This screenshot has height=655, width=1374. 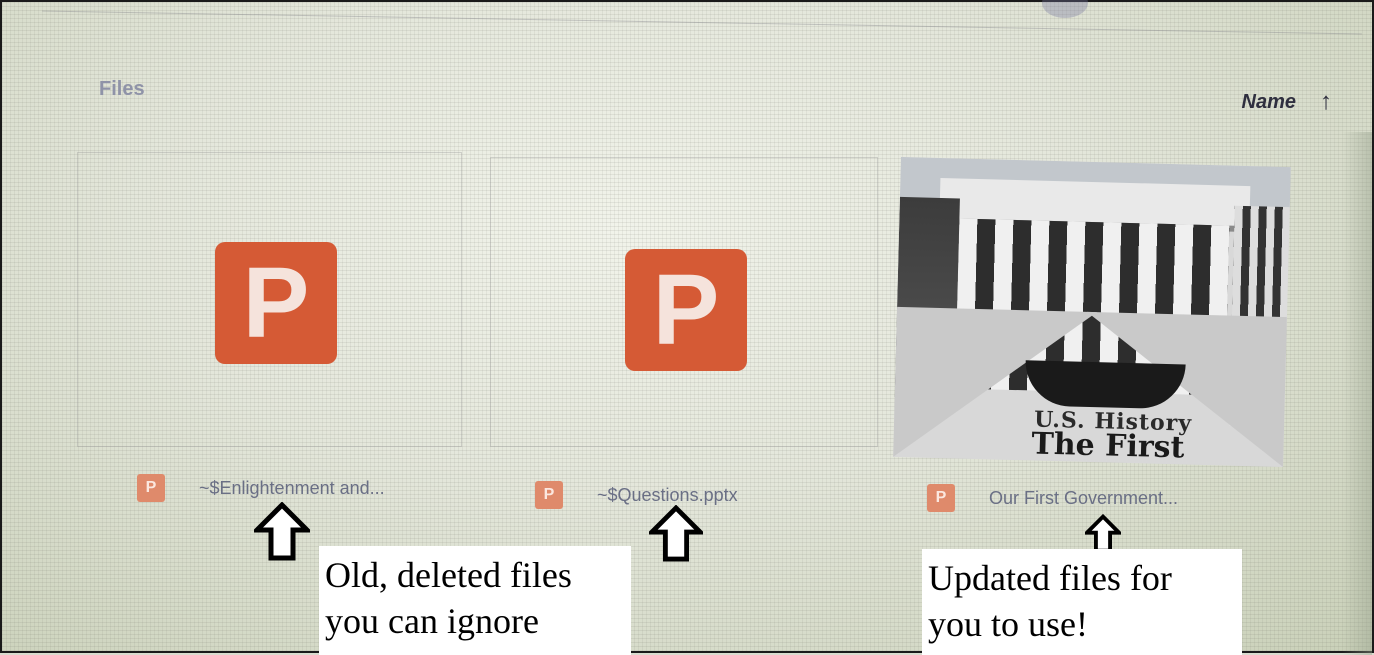 What do you see at coordinates (432, 621) in the screenshot?
I see `annotation-line: you can ignore` at bounding box center [432, 621].